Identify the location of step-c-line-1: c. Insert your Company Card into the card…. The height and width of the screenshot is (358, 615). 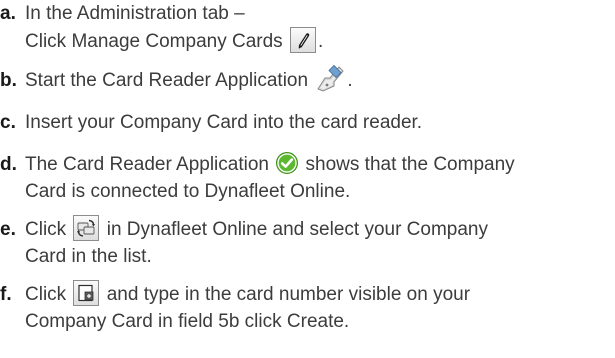
(306, 122).